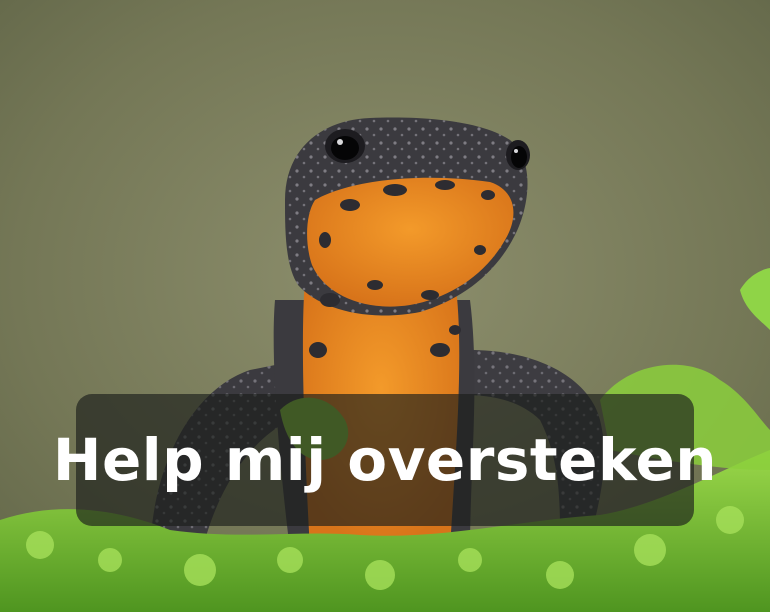  I want to click on caption-text: Help mij oversteken, so click(385, 460).